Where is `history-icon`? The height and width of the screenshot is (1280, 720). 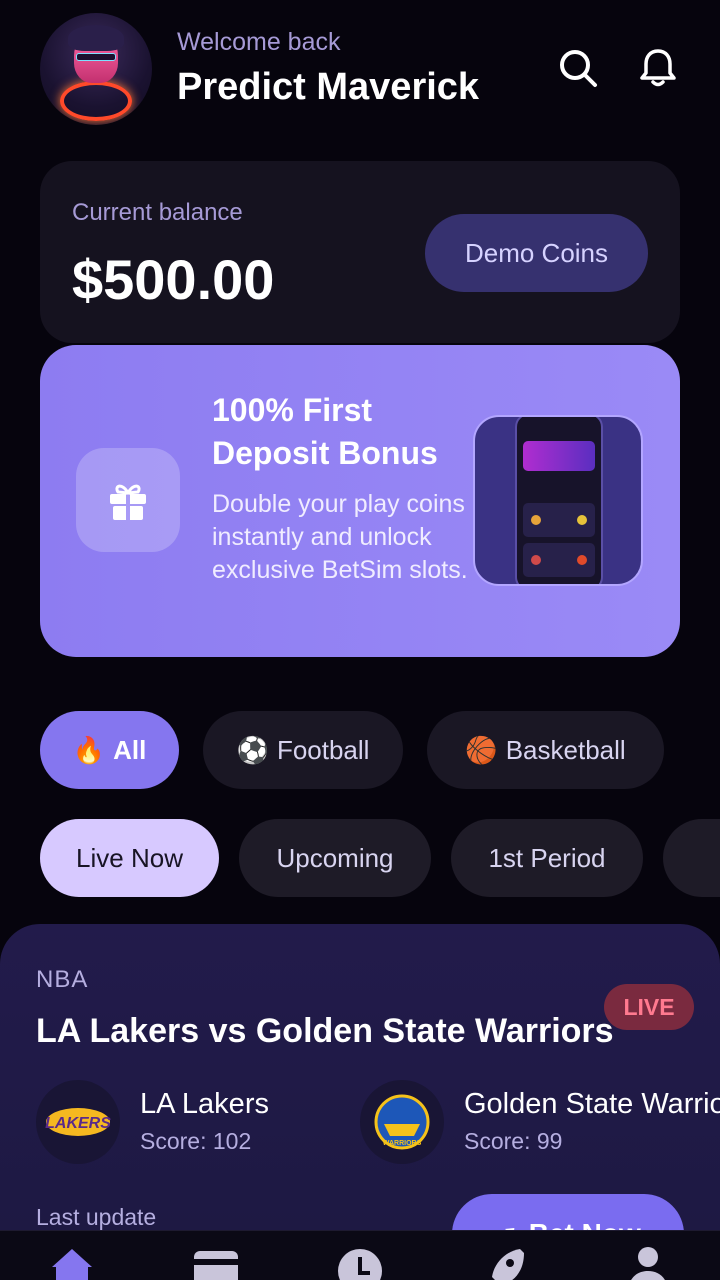 history-icon is located at coordinates (360, 1262).